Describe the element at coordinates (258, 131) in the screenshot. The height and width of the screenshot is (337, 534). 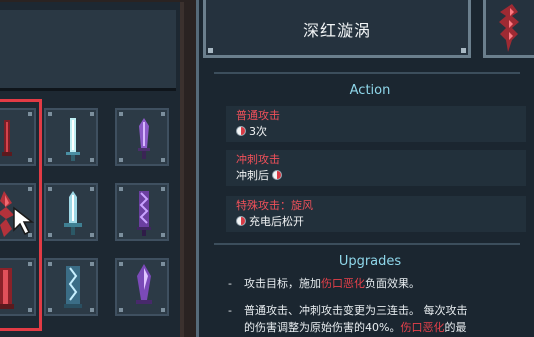
I see `attack-value: 3次` at that location.